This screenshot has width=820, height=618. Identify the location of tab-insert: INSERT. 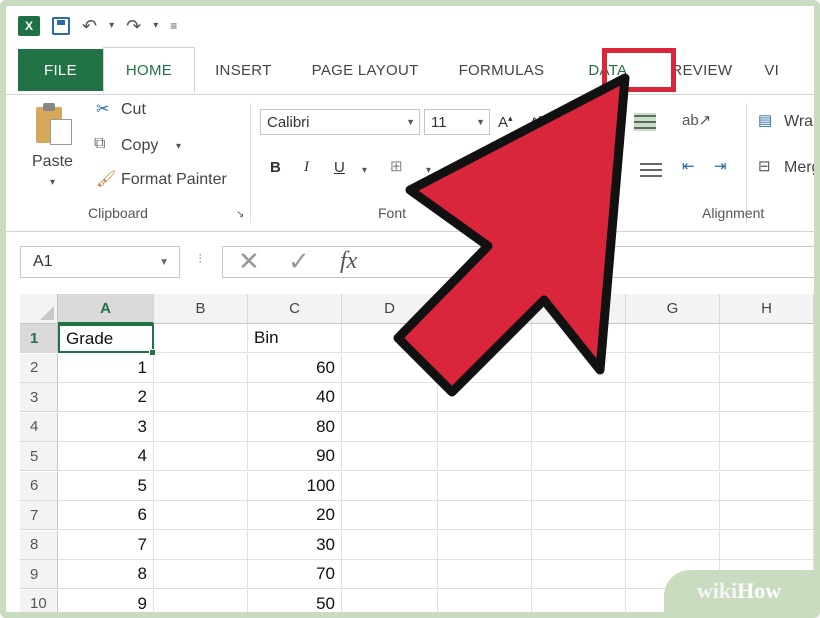
(243, 70).